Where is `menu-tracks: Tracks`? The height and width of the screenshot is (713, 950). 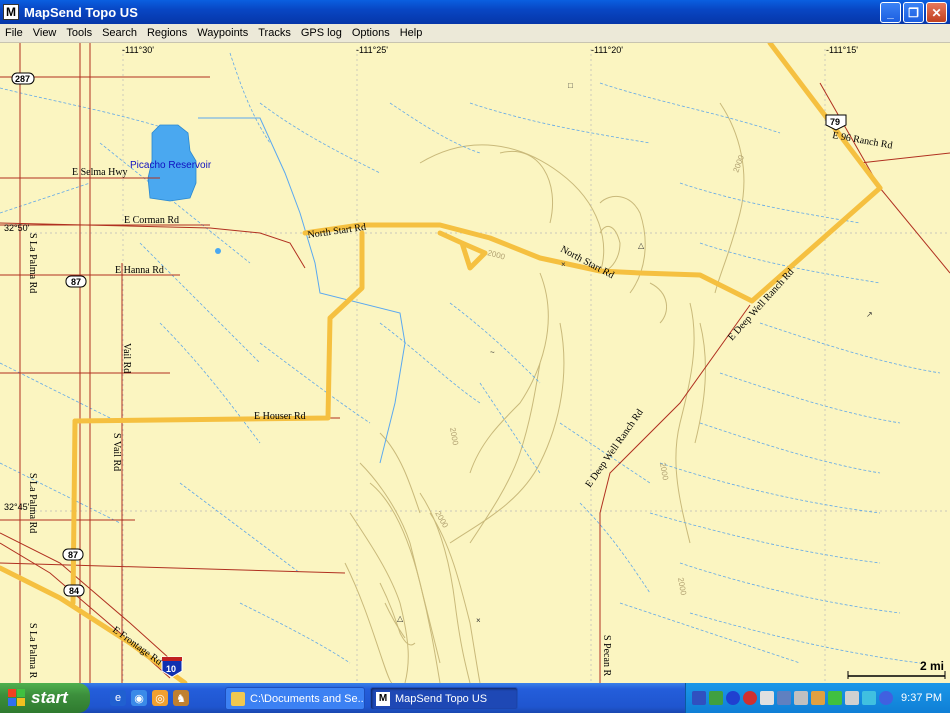
menu-tracks: Tracks is located at coordinates (274, 33).